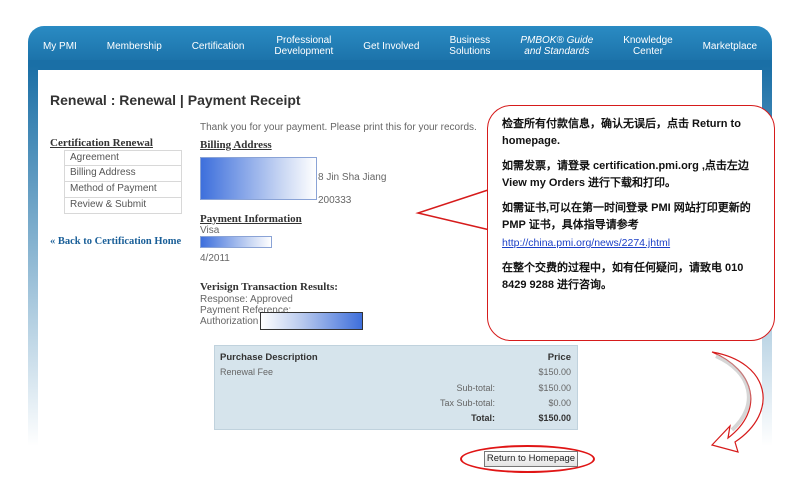 This screenshot has width=800, height=487. I want to click on subtotal-value: $150.00, so click(554, 388).